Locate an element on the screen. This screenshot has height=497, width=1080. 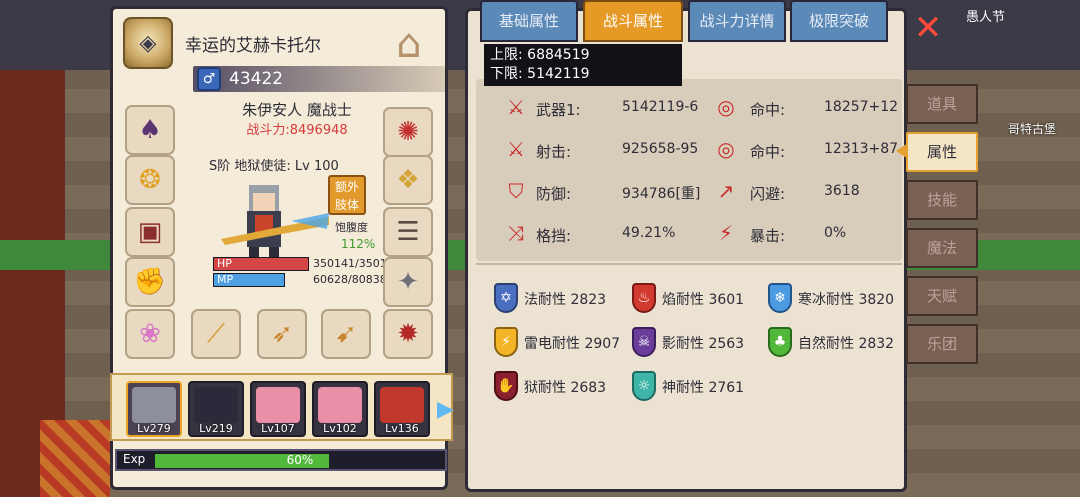
resistance-thunder: ⚡ 雷电耐性 2907 is located at coordinates (564, 343).